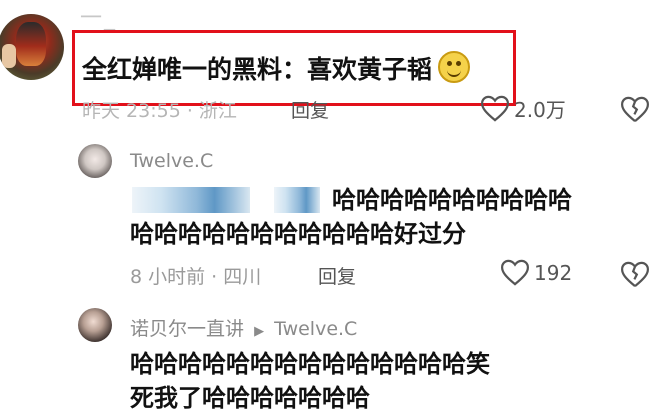  Describe the element at coordinates (31, 44) in the screenshot. I see `avatar-figure` at that location.